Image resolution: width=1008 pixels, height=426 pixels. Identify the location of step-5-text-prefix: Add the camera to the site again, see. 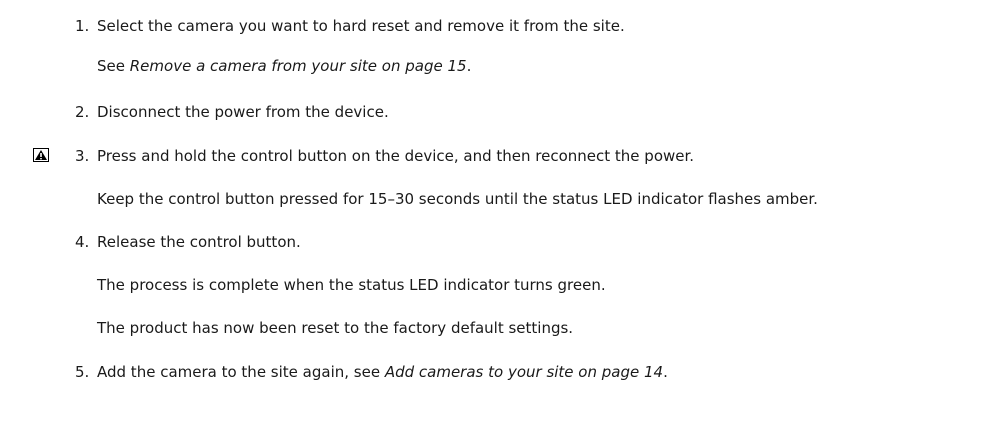
(241, 372).